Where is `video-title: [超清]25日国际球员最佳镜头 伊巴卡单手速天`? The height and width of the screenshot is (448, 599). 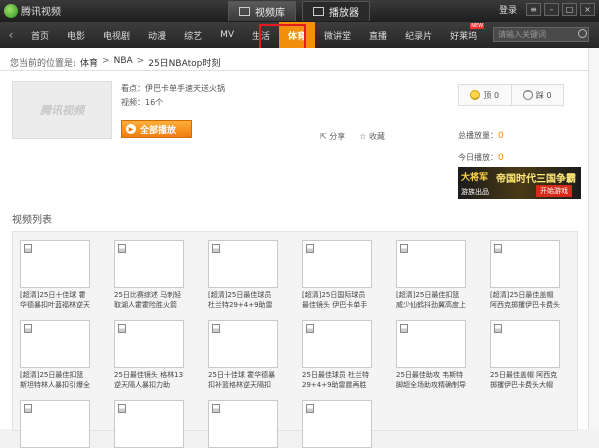 video-title: [超清]25日国际球员最佳镜头 伊巴卡单手速天 is located at coordinates (337, 300).